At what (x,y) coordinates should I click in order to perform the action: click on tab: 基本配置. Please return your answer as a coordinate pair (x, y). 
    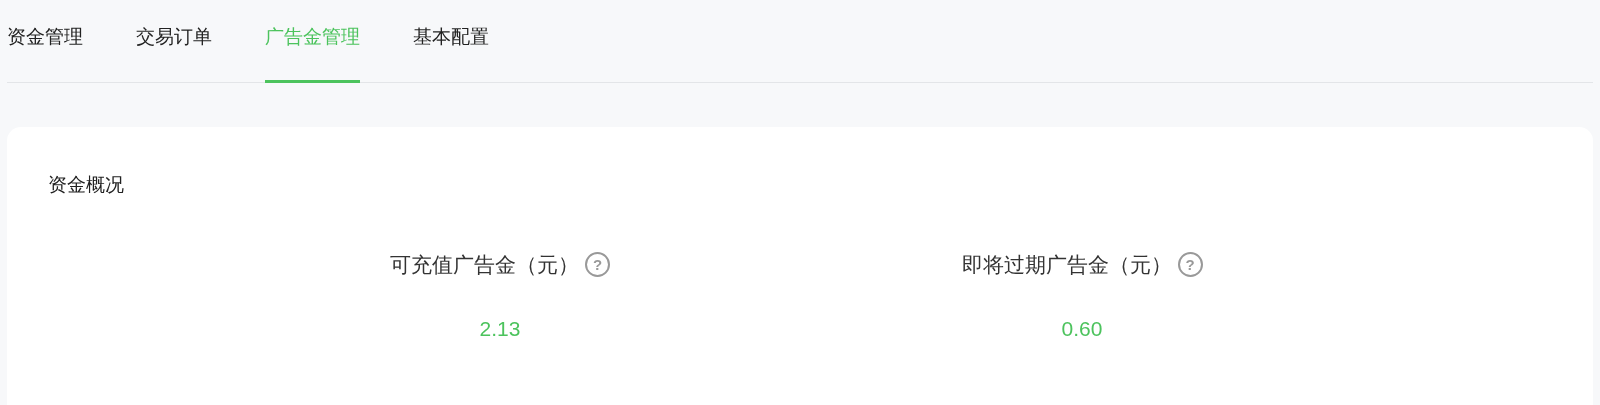
    Looking at the image, I should click on (451, 41).